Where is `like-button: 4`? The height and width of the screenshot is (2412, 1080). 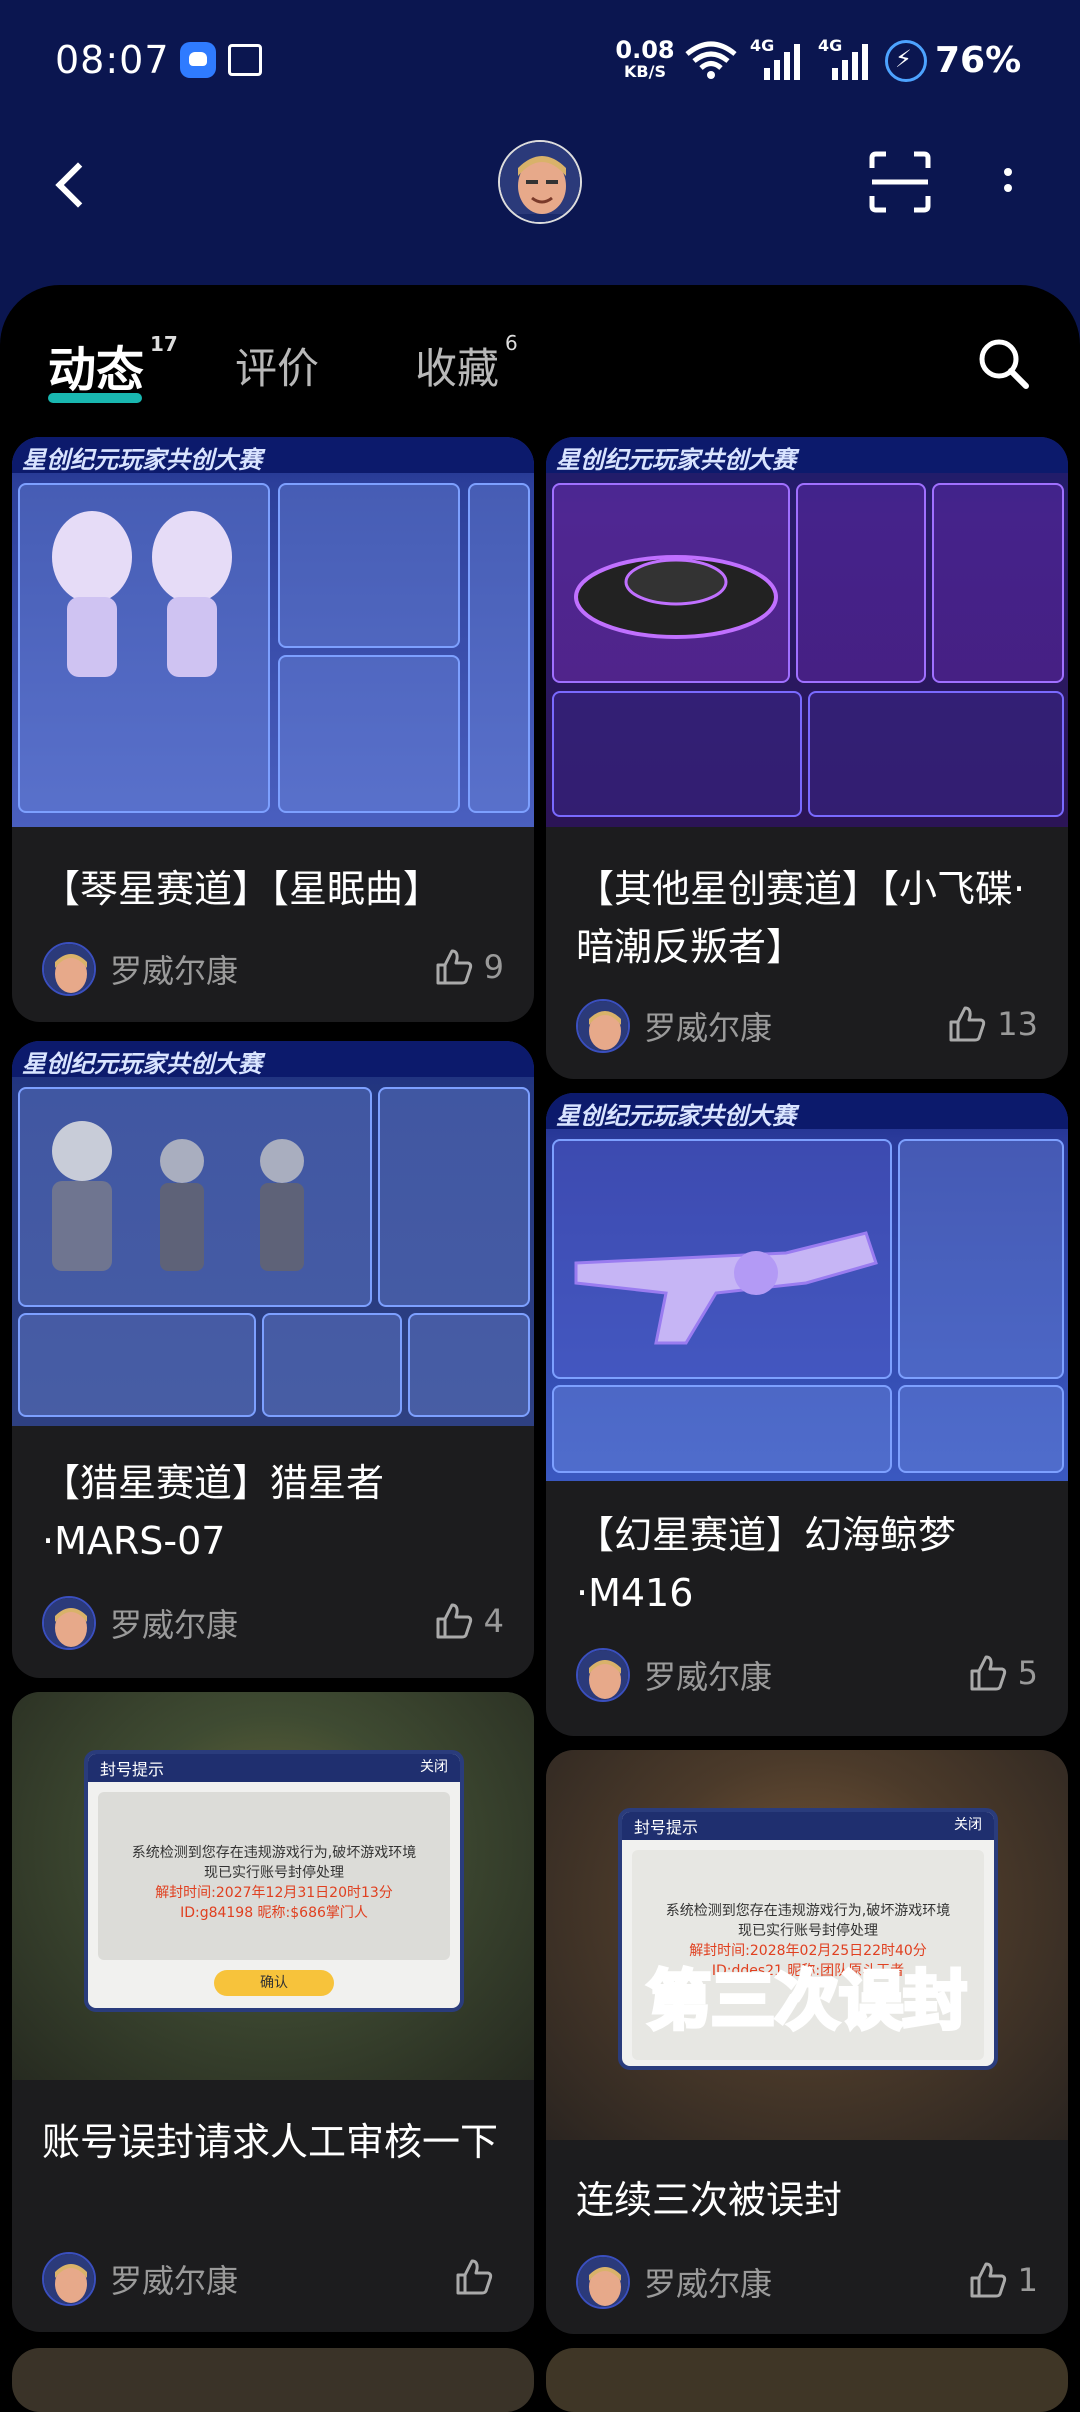
like-button: 4 is located at coordinates (469, 1621).